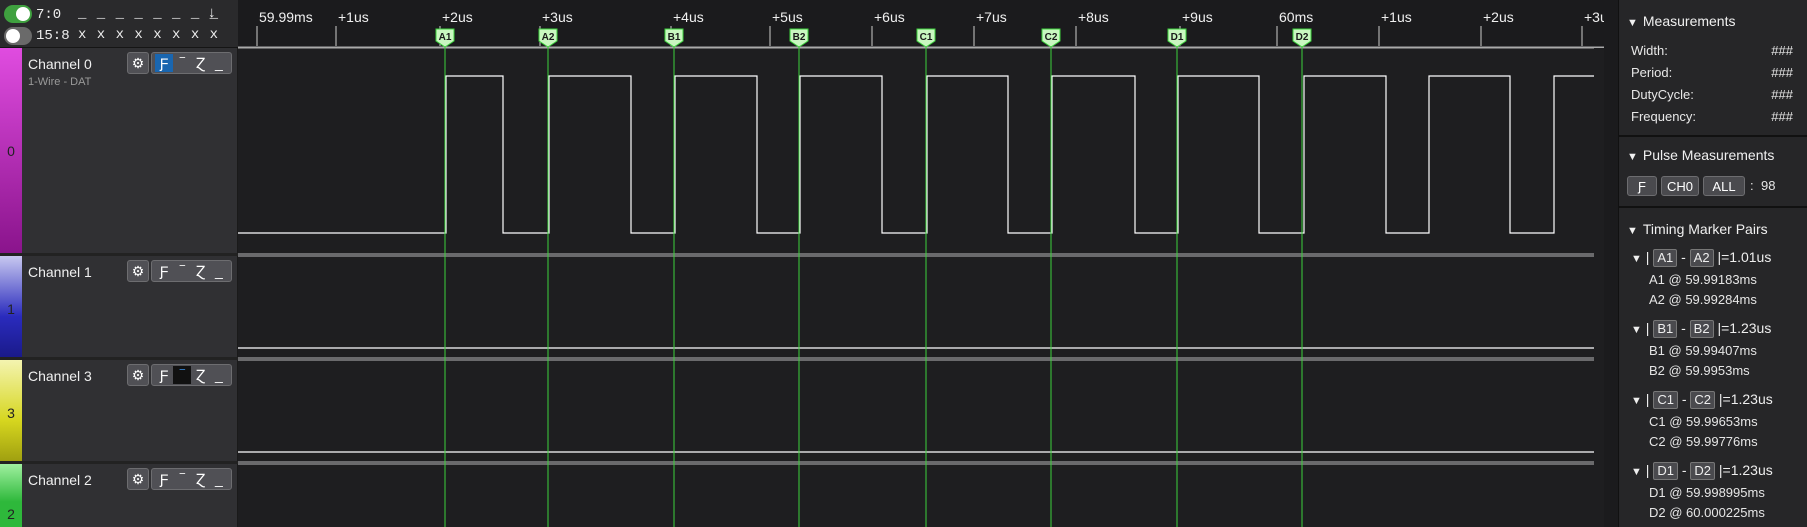 Image resolution: width=1807 pixels, height=527 pixels. I want to click on channel-row-3: 3 Channel 3 ⚙ Ƒ ‾ Ɀ _, so click(119, 412).